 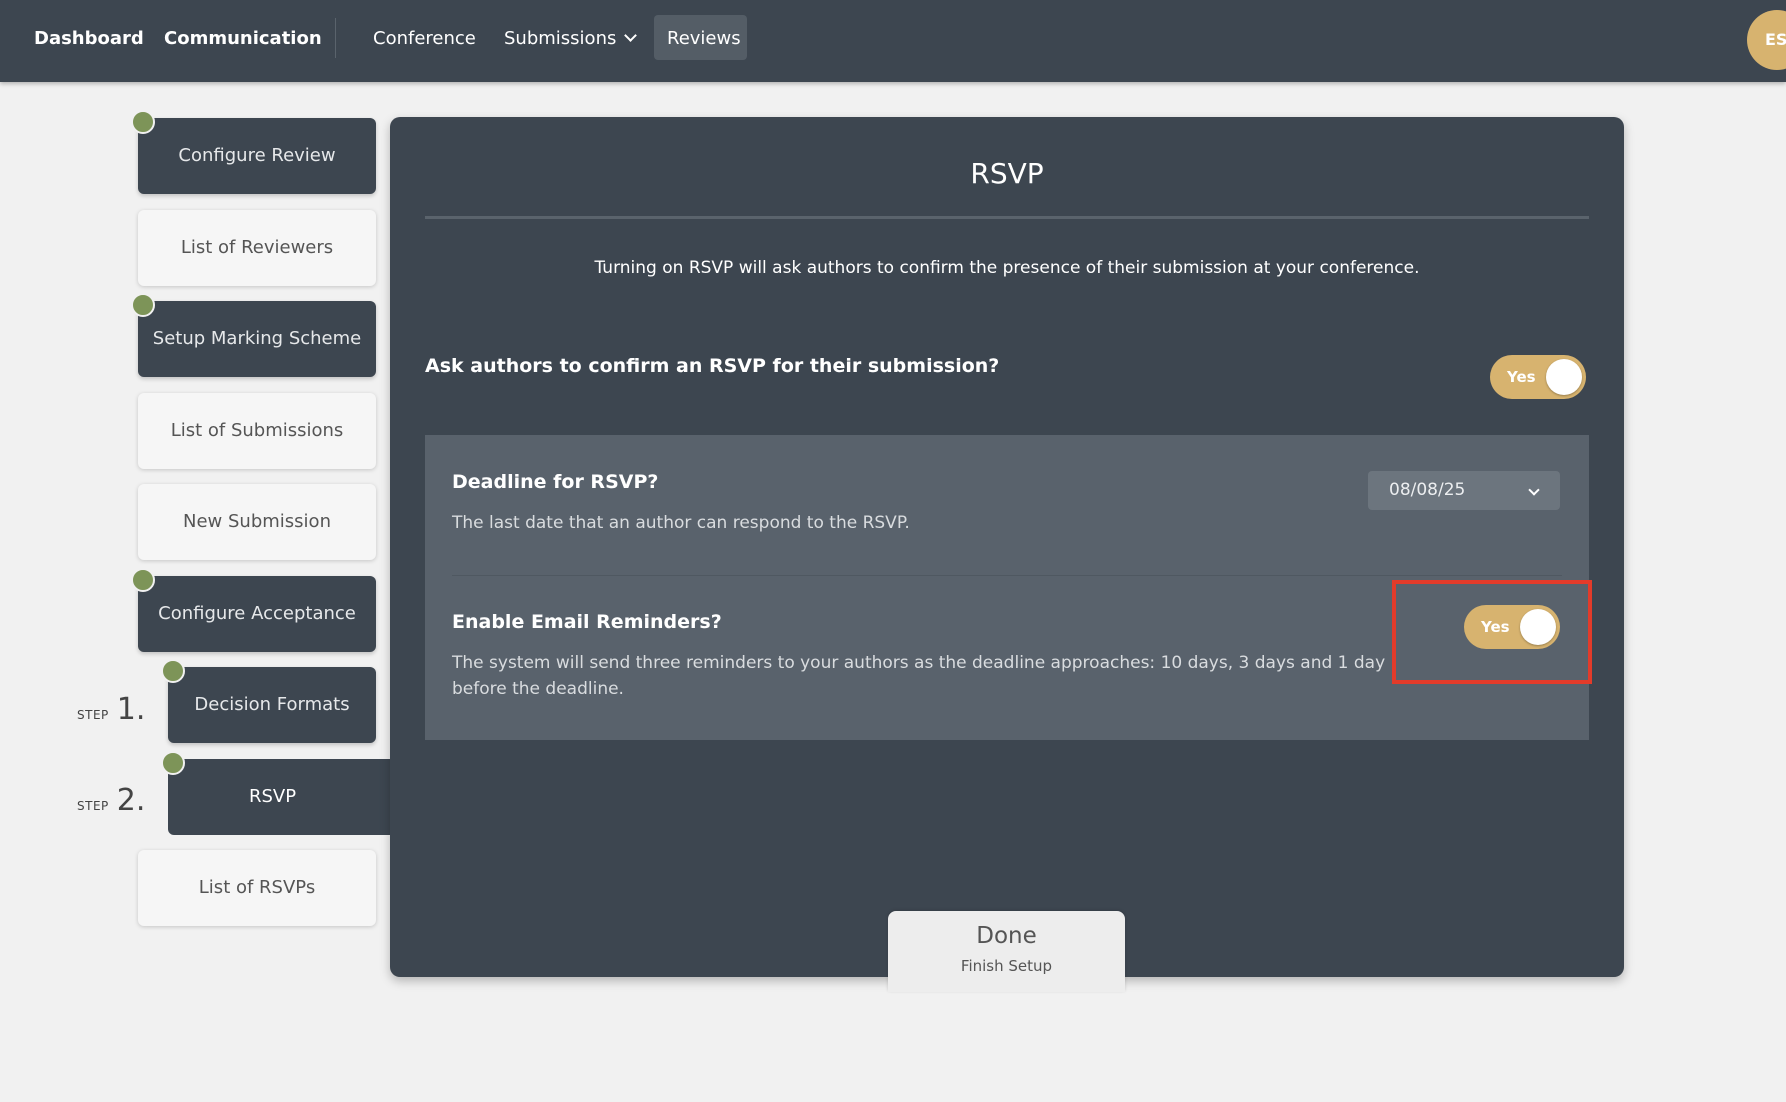 What do you see at coordinates (257, 431) in the screenshot?
I see `step-list-of-submissions: List of Submissions` at bounding box center [257, 431].